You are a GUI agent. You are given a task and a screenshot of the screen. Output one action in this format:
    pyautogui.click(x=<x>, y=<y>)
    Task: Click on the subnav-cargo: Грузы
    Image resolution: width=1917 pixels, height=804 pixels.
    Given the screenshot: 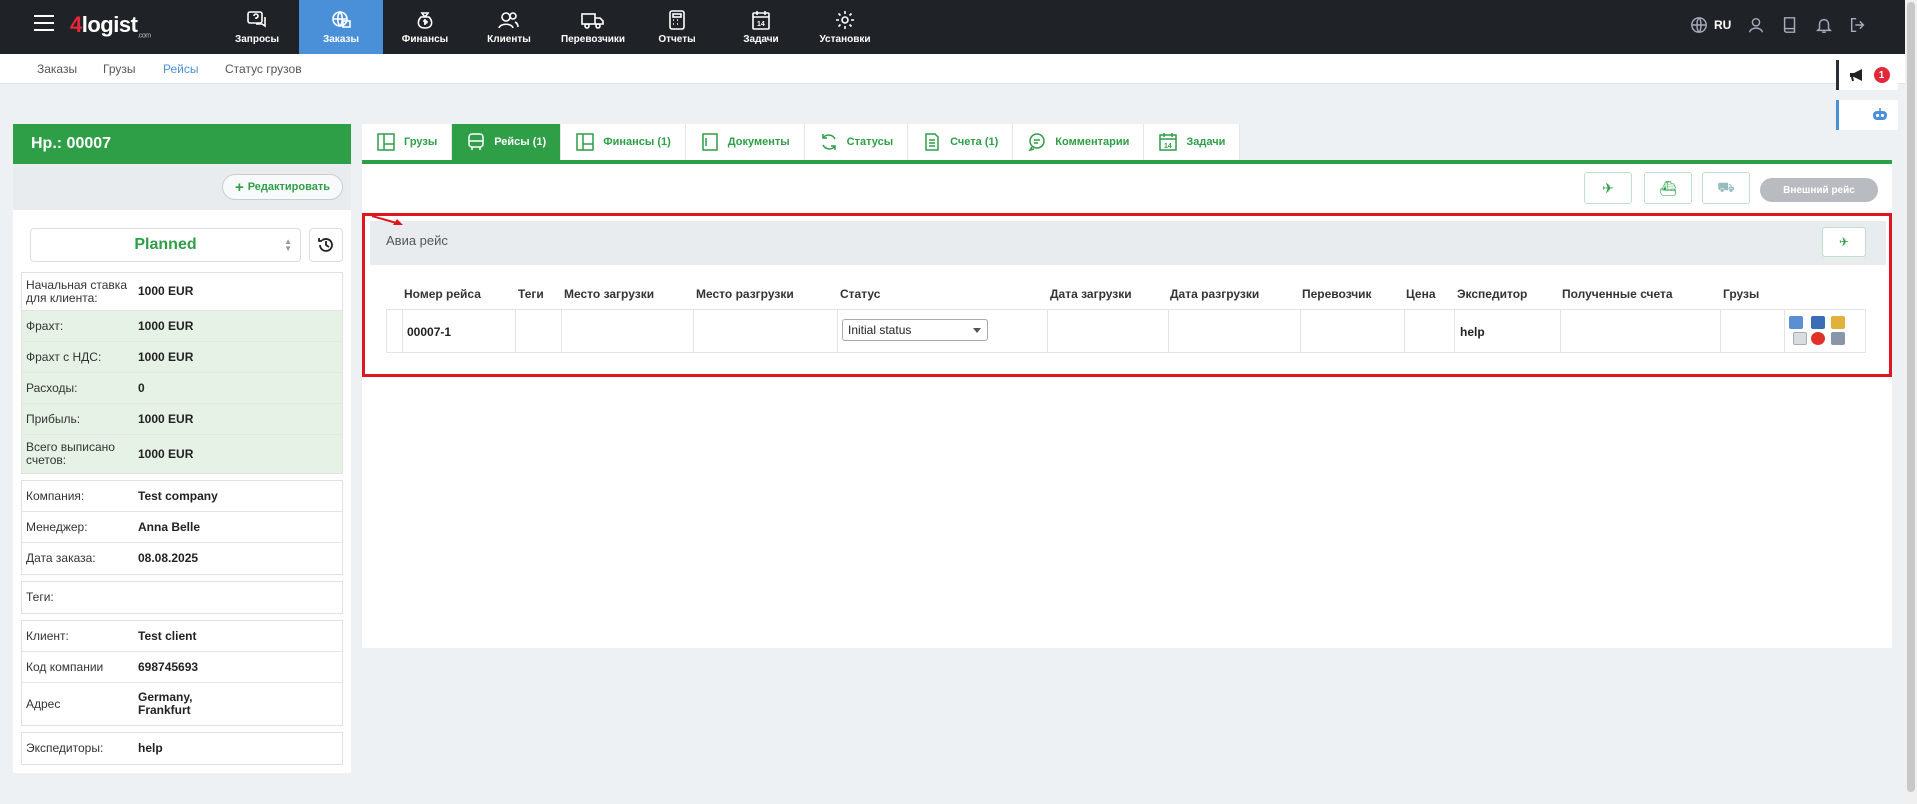 What is the action you would take?
    pyautogui.click(x=119, y=69)
    